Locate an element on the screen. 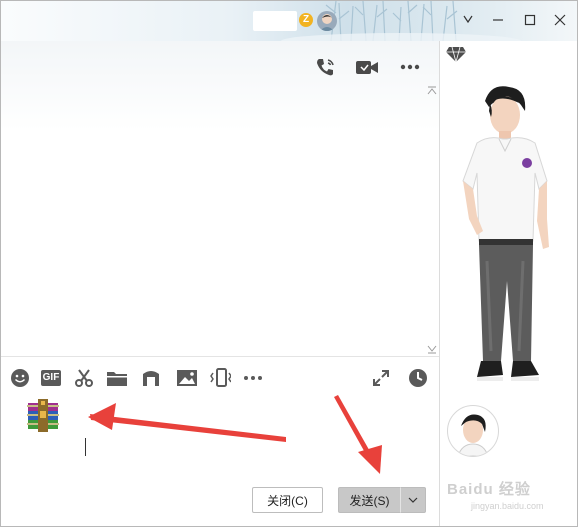 The image size is (578, 527). emoji-icon is located at coordinates (20, 378).